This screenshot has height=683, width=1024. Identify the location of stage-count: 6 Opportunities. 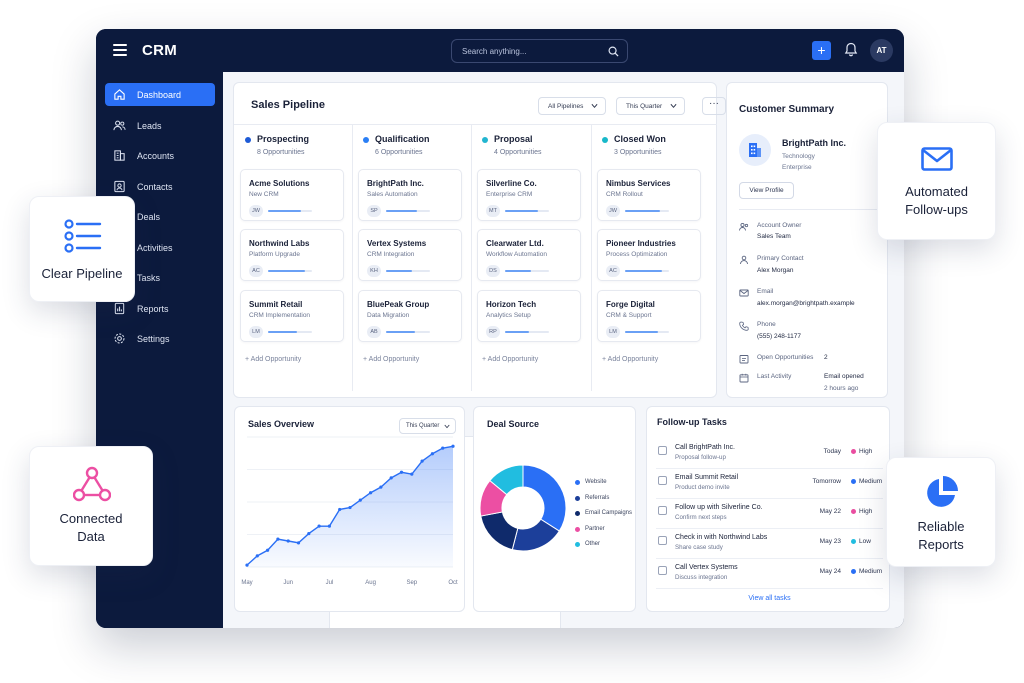
(399, 152).